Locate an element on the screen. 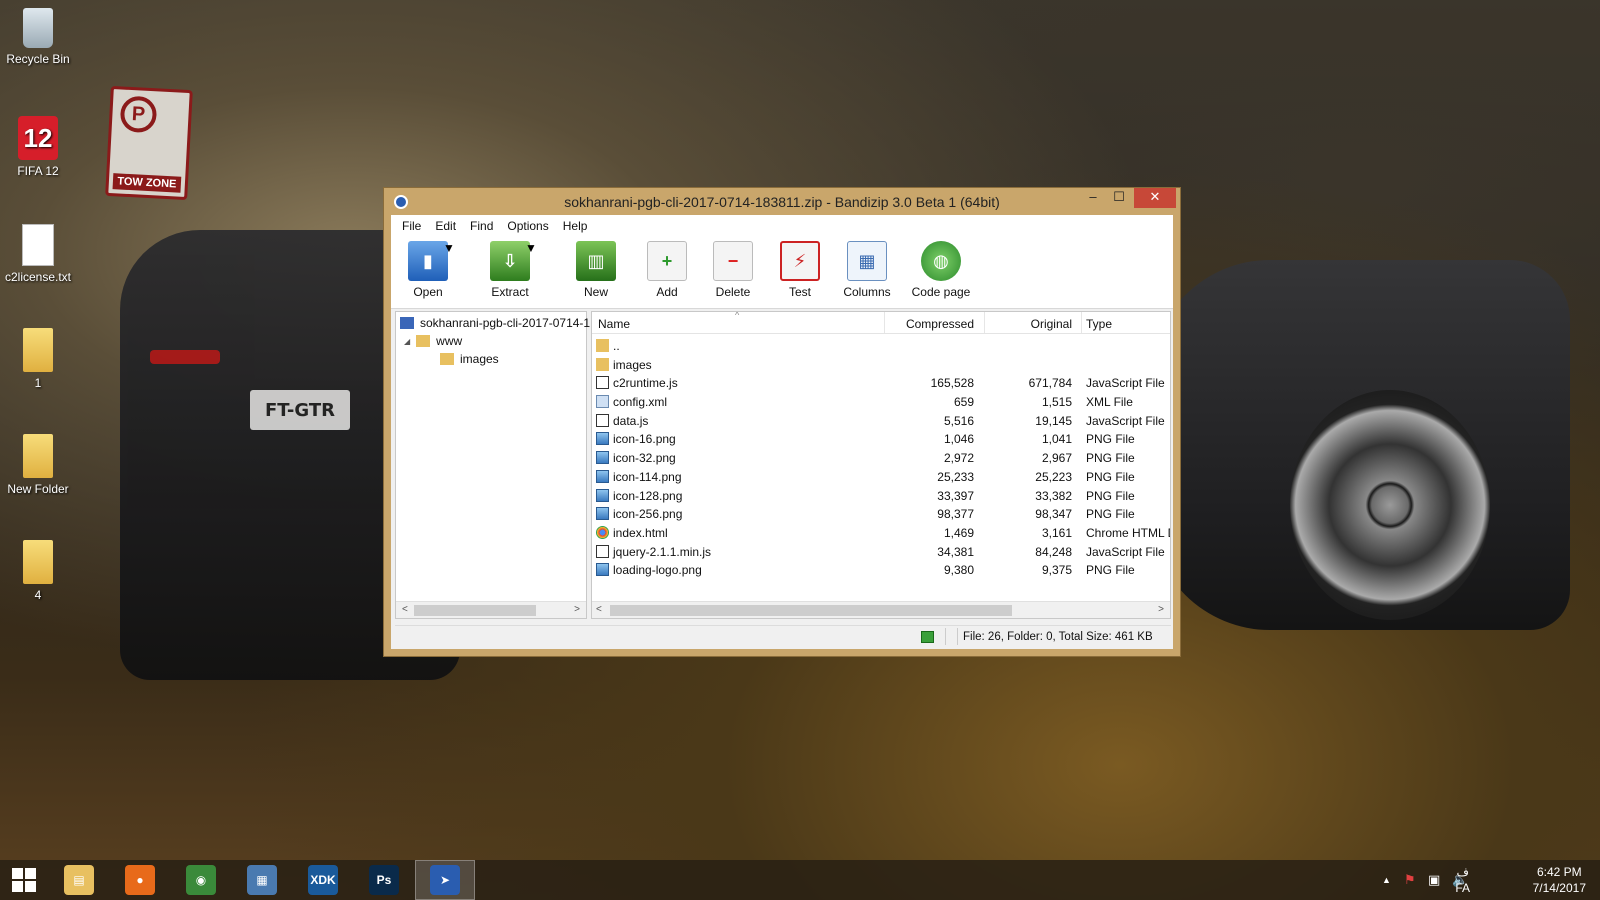 This screenshot has height=900, width=1600. list-horizontal-scrollbar: < > is located at coordinates (881, 609).